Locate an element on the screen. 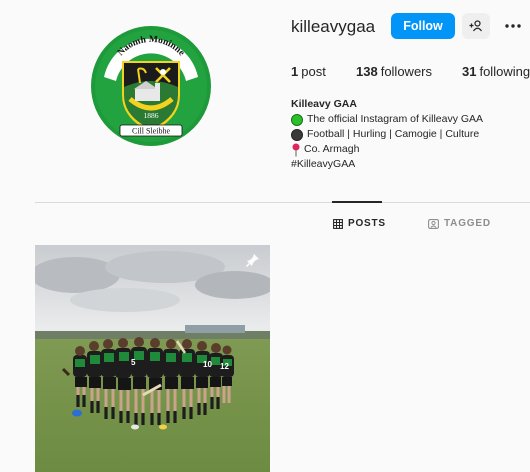  tagged-icon is located at coordinates (433, 223).